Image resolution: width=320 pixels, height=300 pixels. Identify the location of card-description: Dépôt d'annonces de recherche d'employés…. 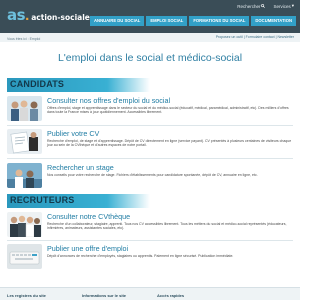
(140, 256).